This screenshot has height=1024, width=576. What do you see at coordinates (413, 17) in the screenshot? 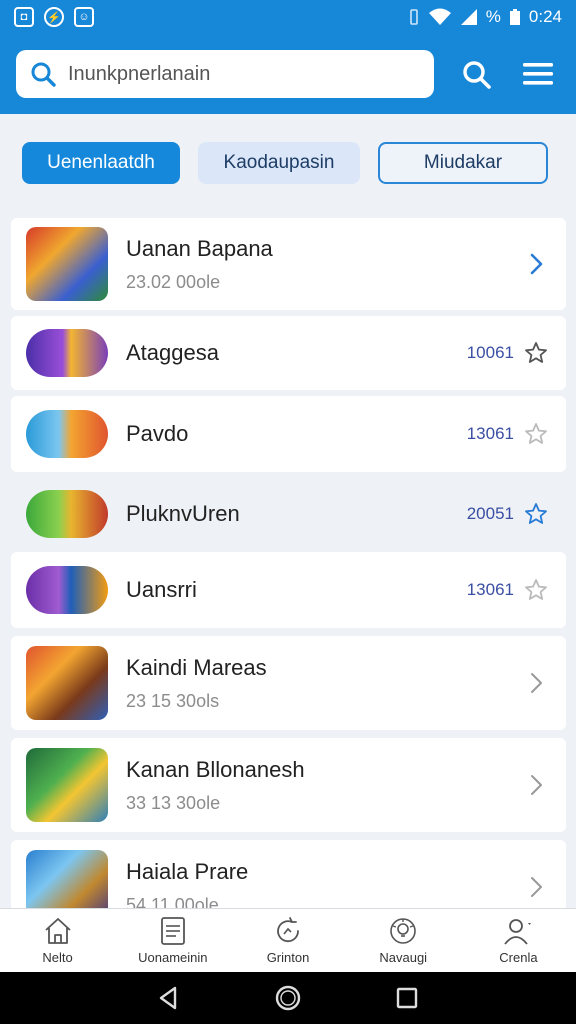
I see `vibrate-icon` at bounding box center [413, 17].